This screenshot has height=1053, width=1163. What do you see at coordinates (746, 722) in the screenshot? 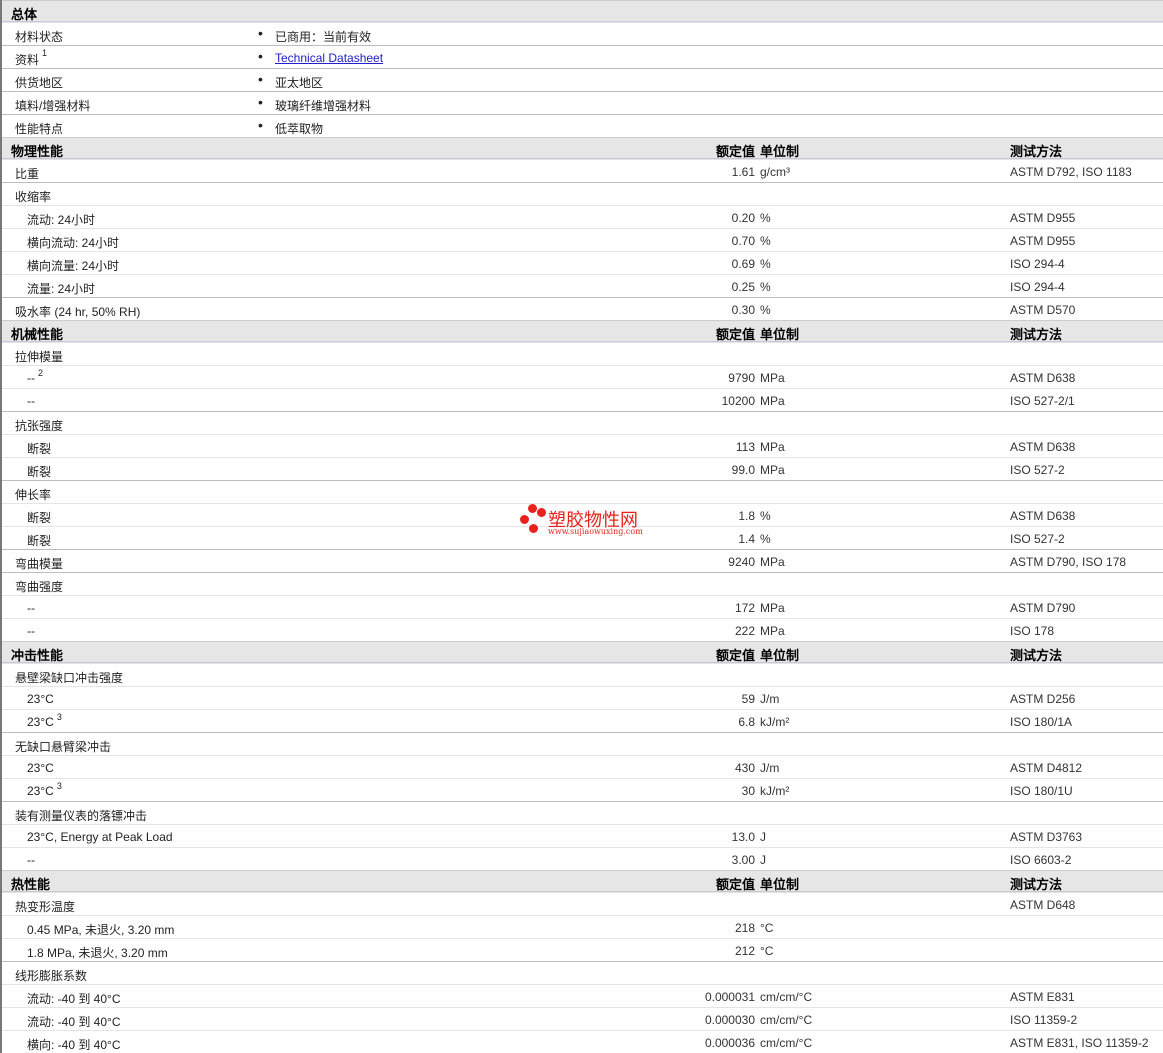
I see `nominal-value: 6.8` at bounding box center [746, 722].